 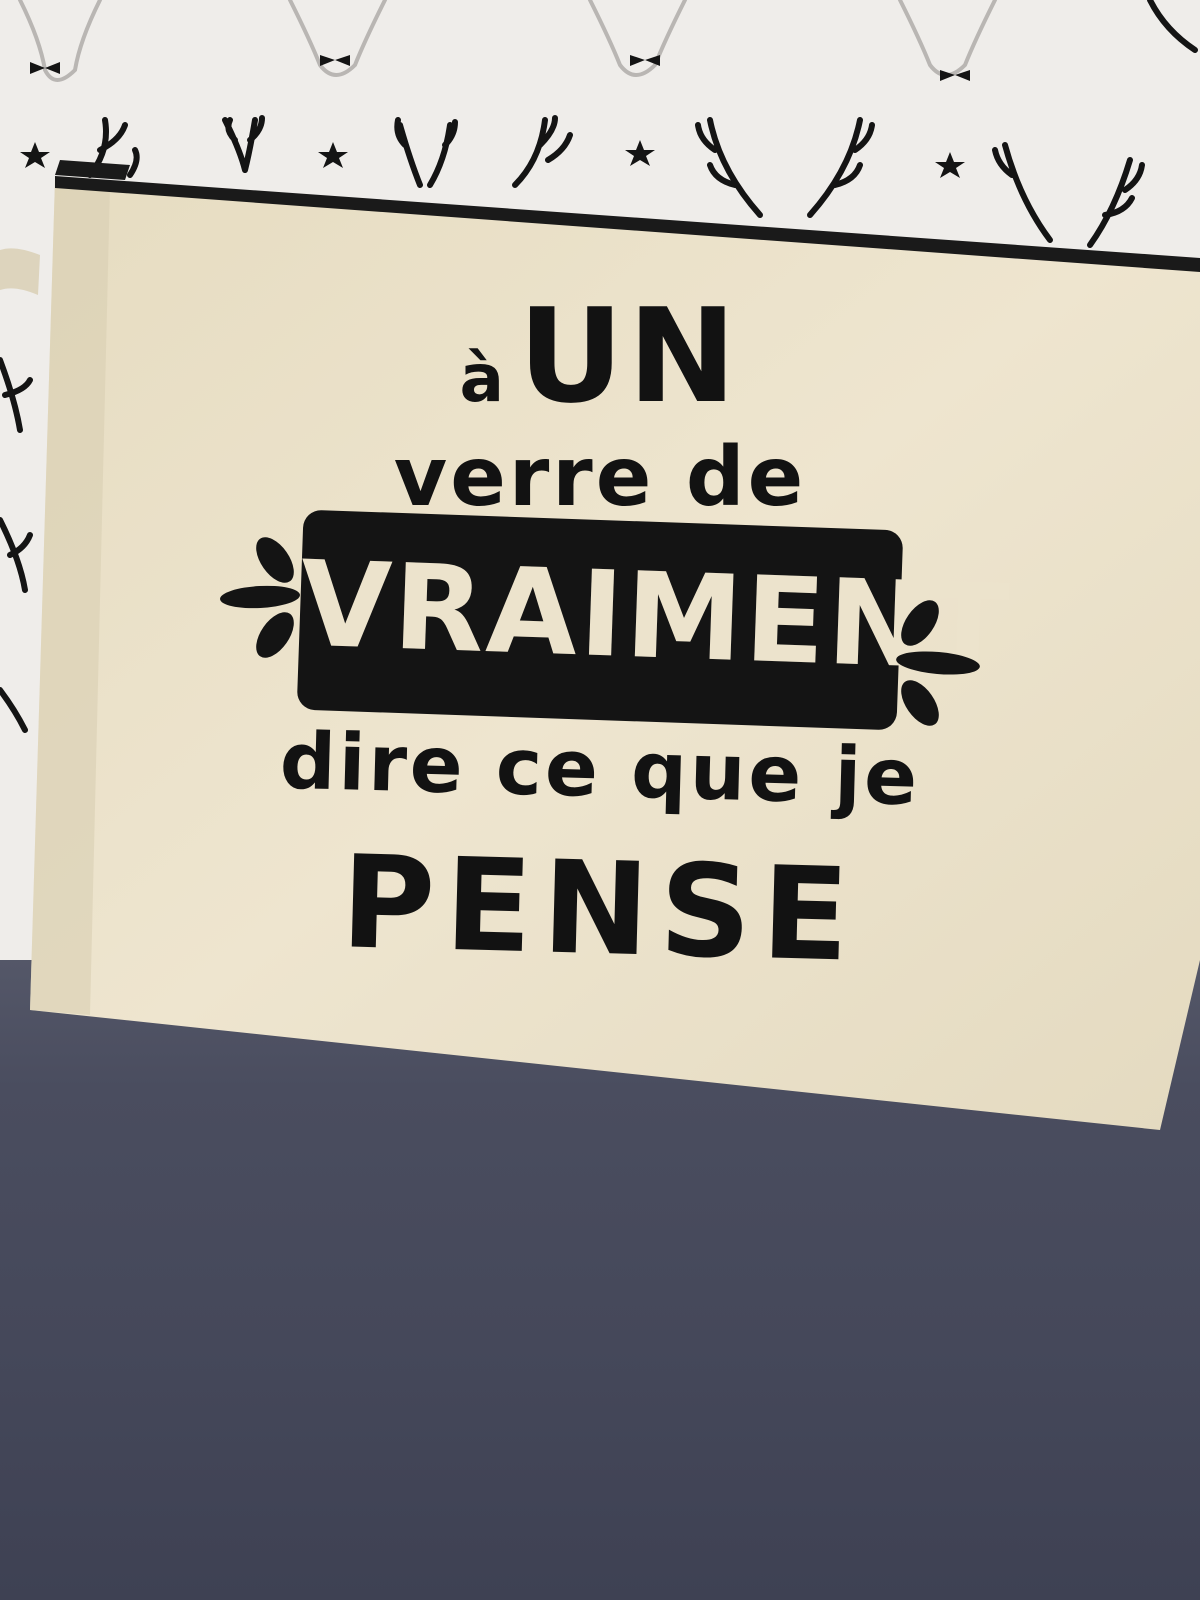 I want to click on wrist-strap, so click(x=20, y=271).